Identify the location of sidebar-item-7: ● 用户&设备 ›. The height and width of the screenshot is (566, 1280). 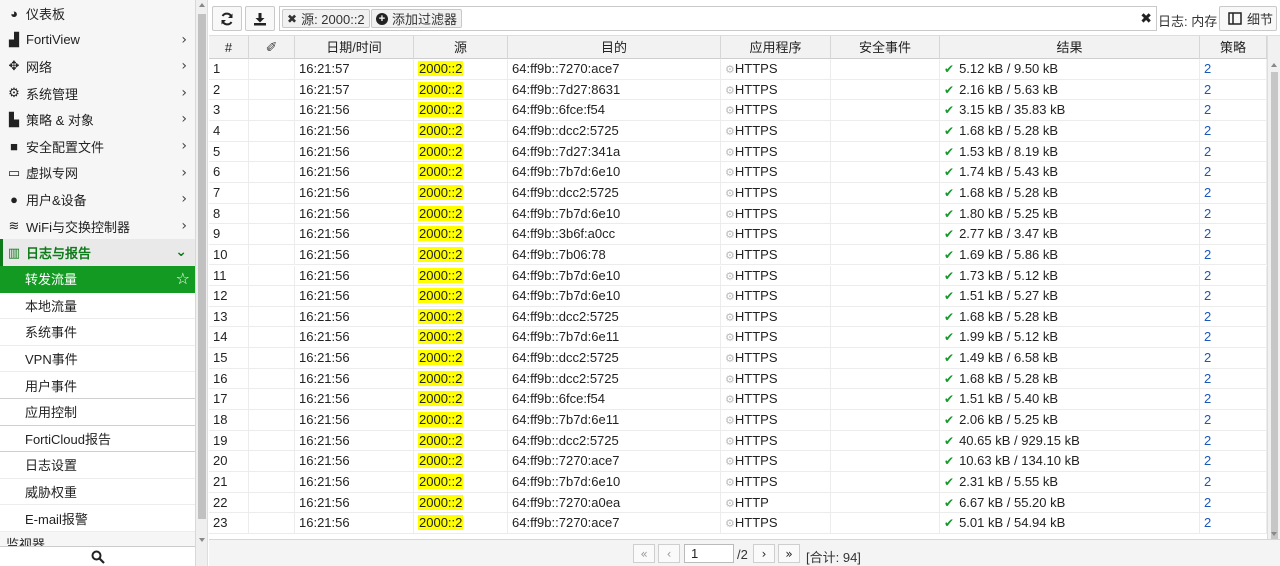
(97, 199).